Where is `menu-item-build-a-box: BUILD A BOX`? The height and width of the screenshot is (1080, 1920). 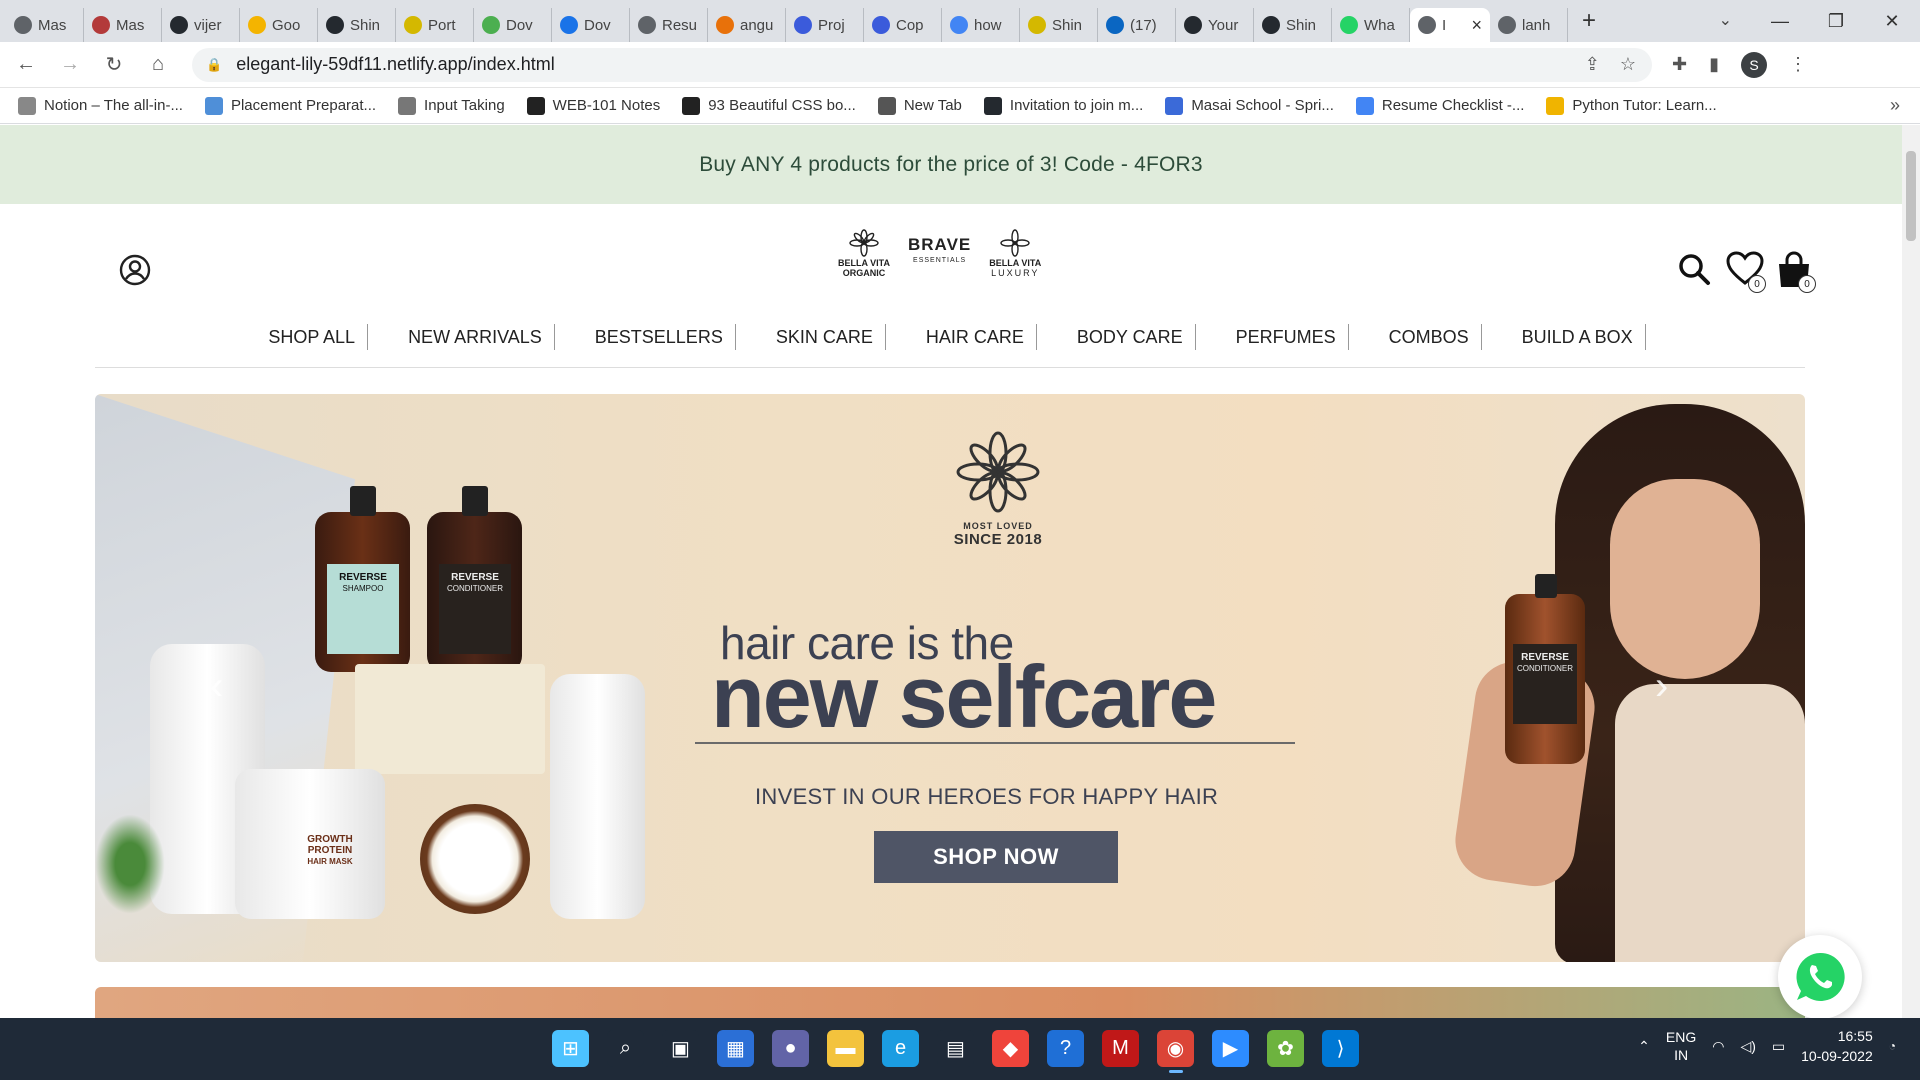
menu-item-build-a-box: BUILD A BOX is located at coordinates (1564, 337).